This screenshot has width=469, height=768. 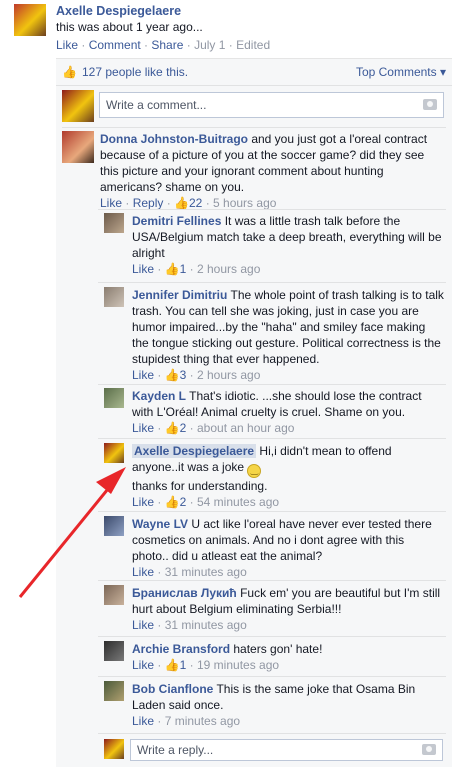 What do you see at coordinates (115, 45) in the screenshot?
I see `comment-link: Comment` at bounding box center [115, 45].